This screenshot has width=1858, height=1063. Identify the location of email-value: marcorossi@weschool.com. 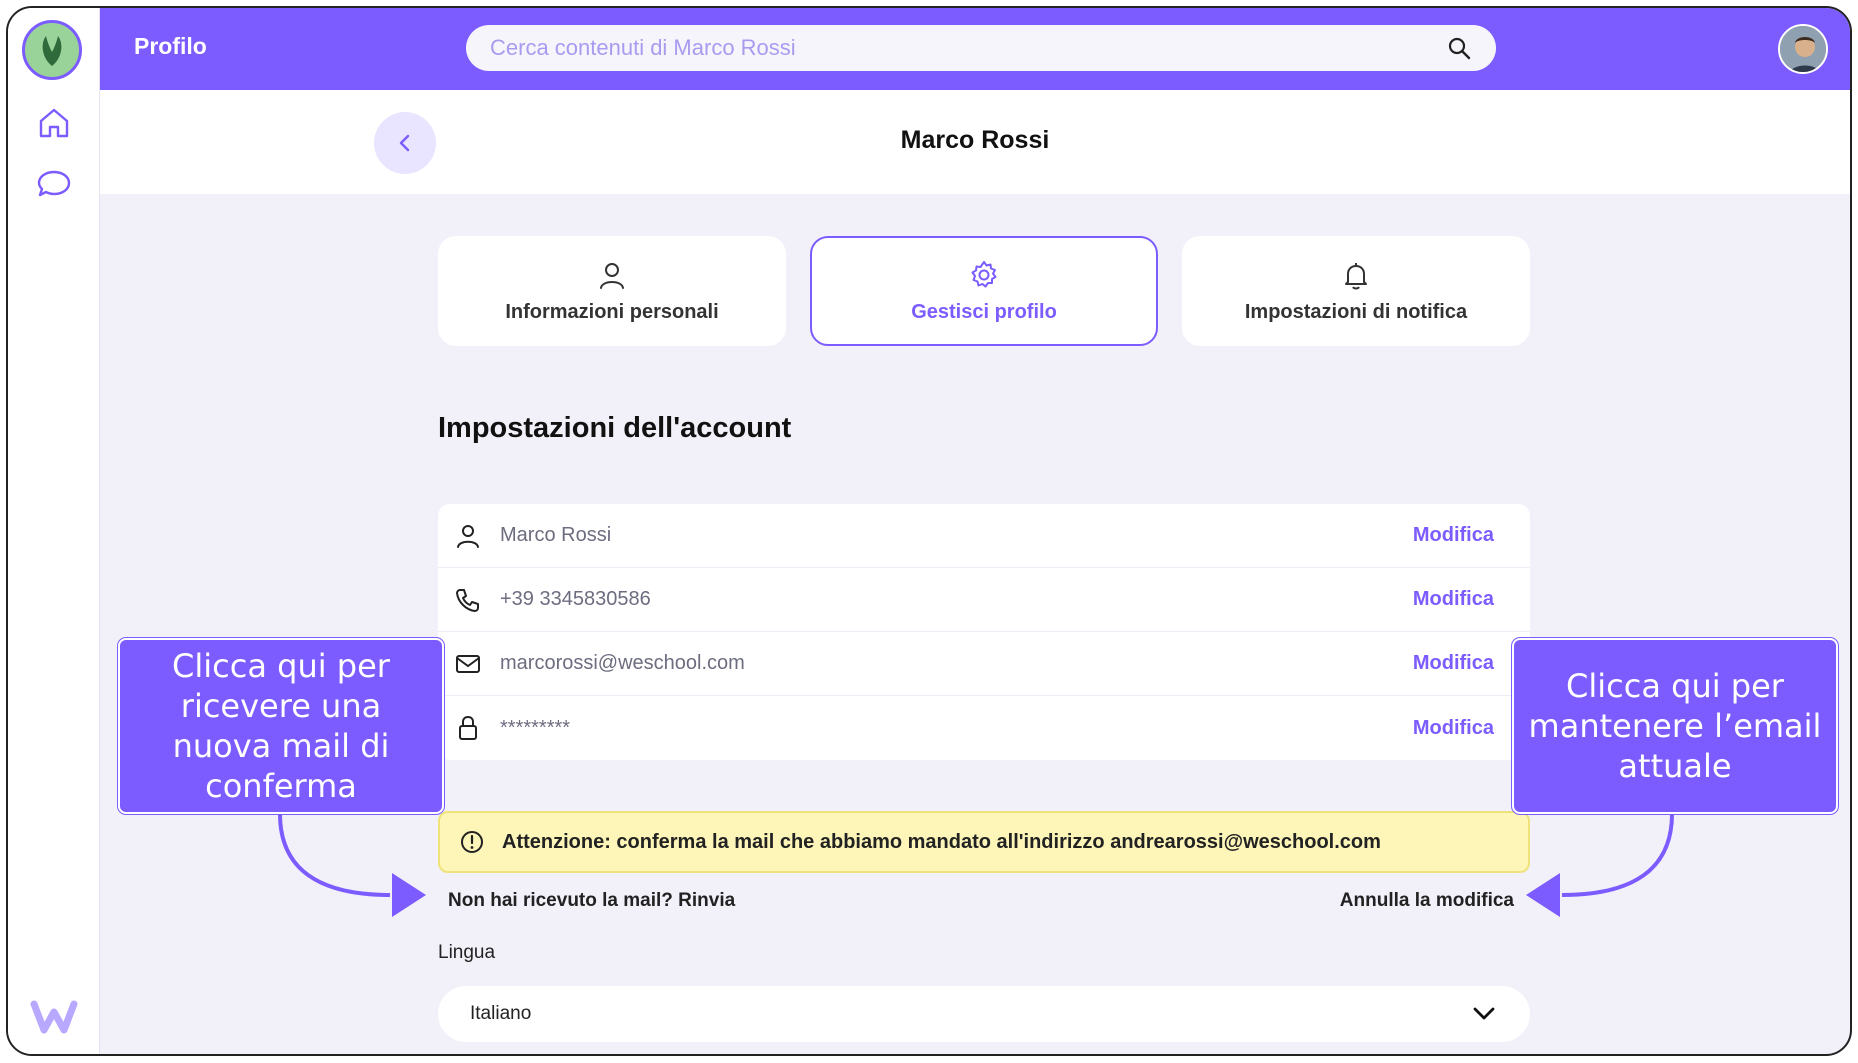
(622, 663).